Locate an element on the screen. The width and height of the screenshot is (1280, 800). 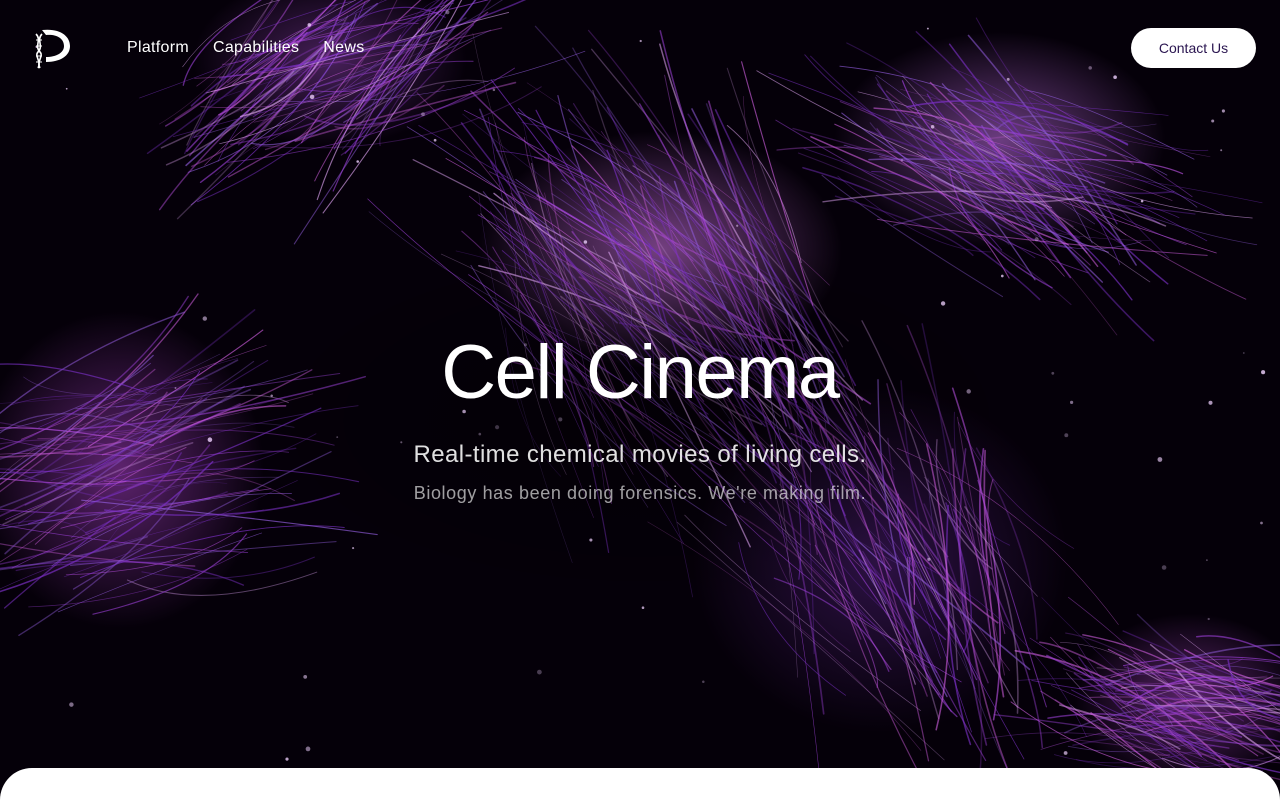
nav-link-news: News is located at coordinates (343, 48).